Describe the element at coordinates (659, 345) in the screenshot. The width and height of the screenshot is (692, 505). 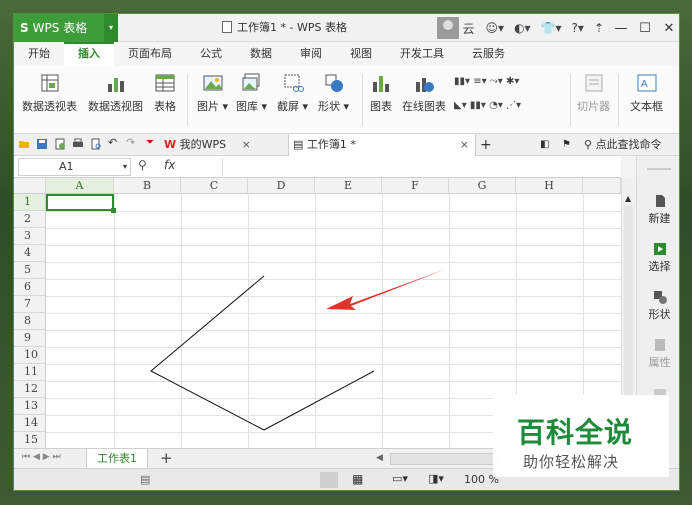
I see `properties-icon` at that location.